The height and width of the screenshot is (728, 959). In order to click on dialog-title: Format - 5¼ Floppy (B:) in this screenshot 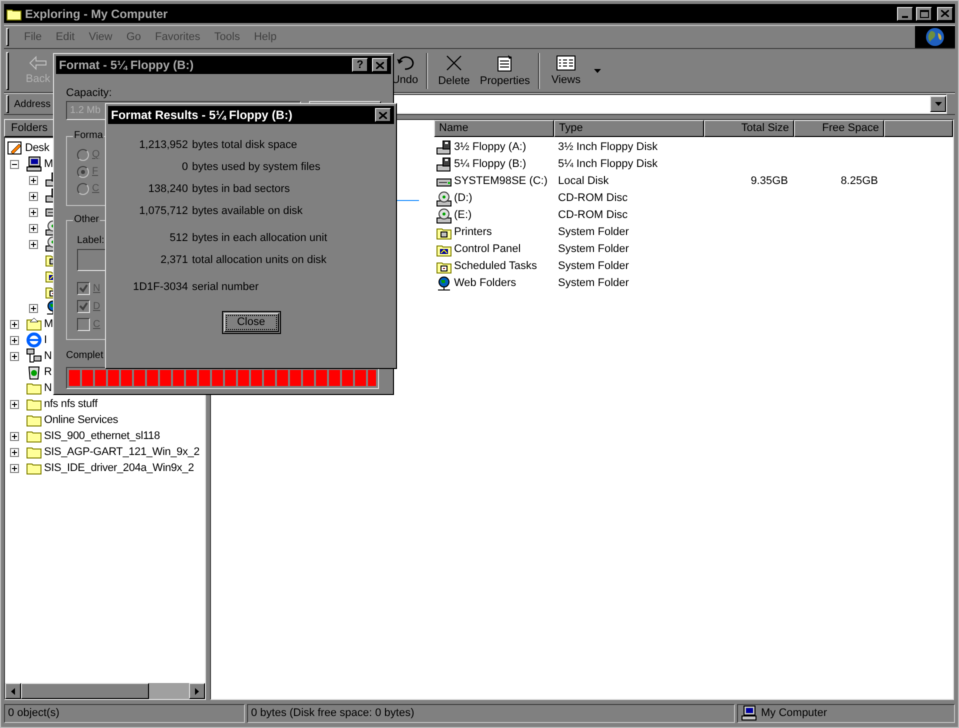, I will do `click(126, 65)`.